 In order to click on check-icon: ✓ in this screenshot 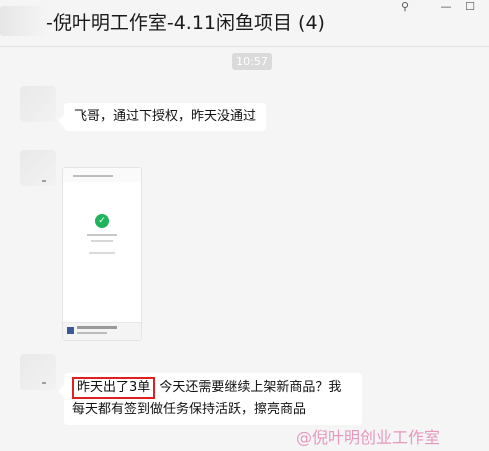, I will do `click(102, 221)`.